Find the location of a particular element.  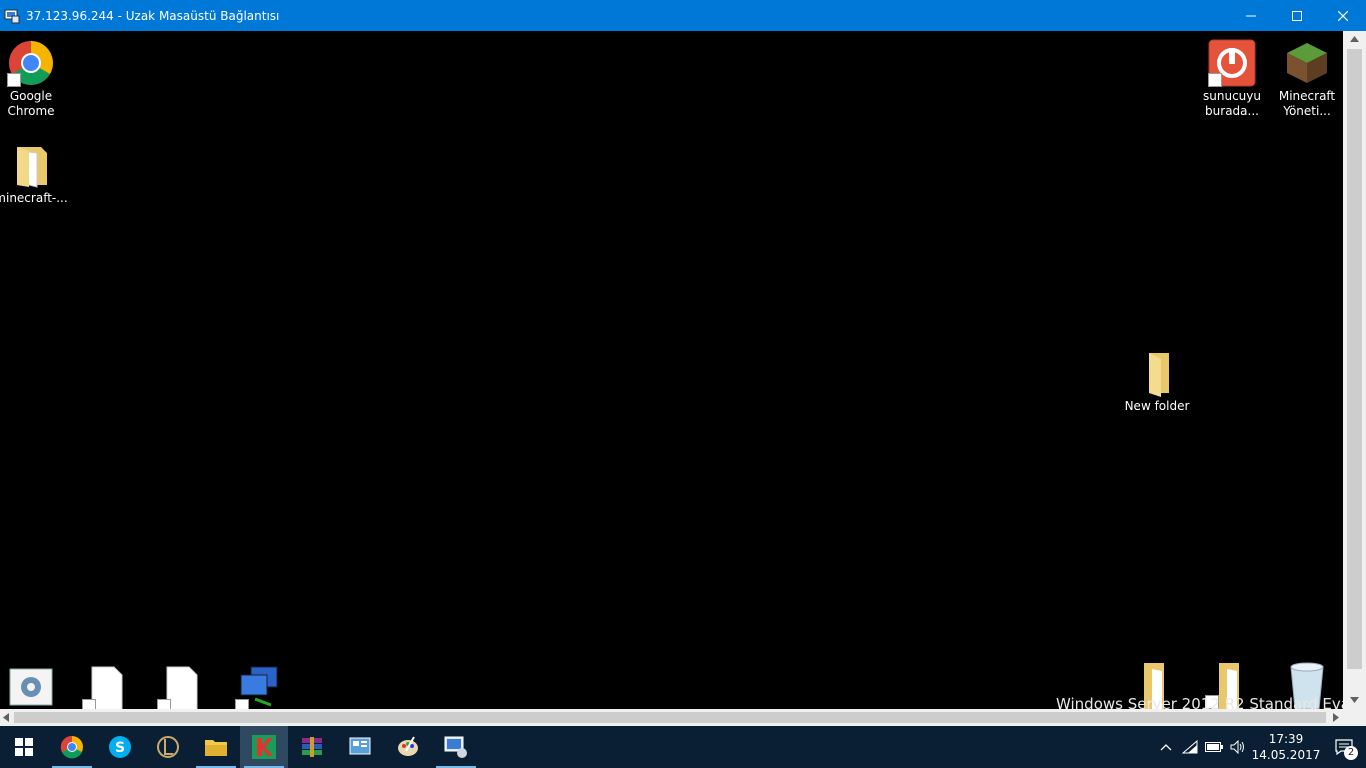

desktop-icon-network is located at coordinates (259, 687).